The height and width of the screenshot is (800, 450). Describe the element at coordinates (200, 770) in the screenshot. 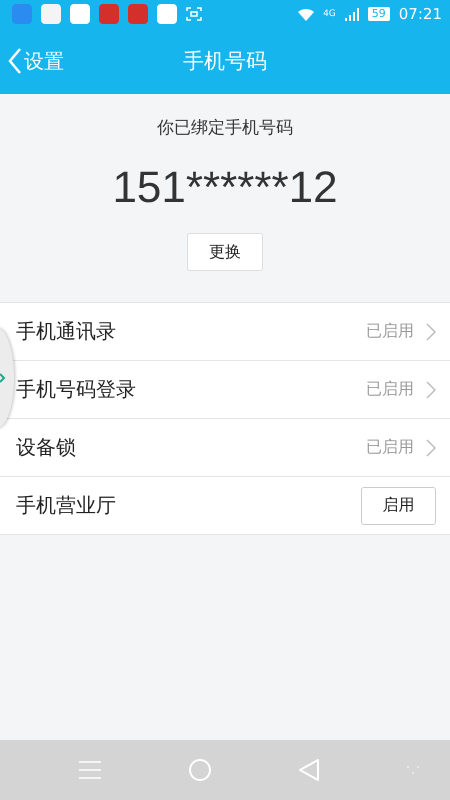

I see `home-icon` at that location.